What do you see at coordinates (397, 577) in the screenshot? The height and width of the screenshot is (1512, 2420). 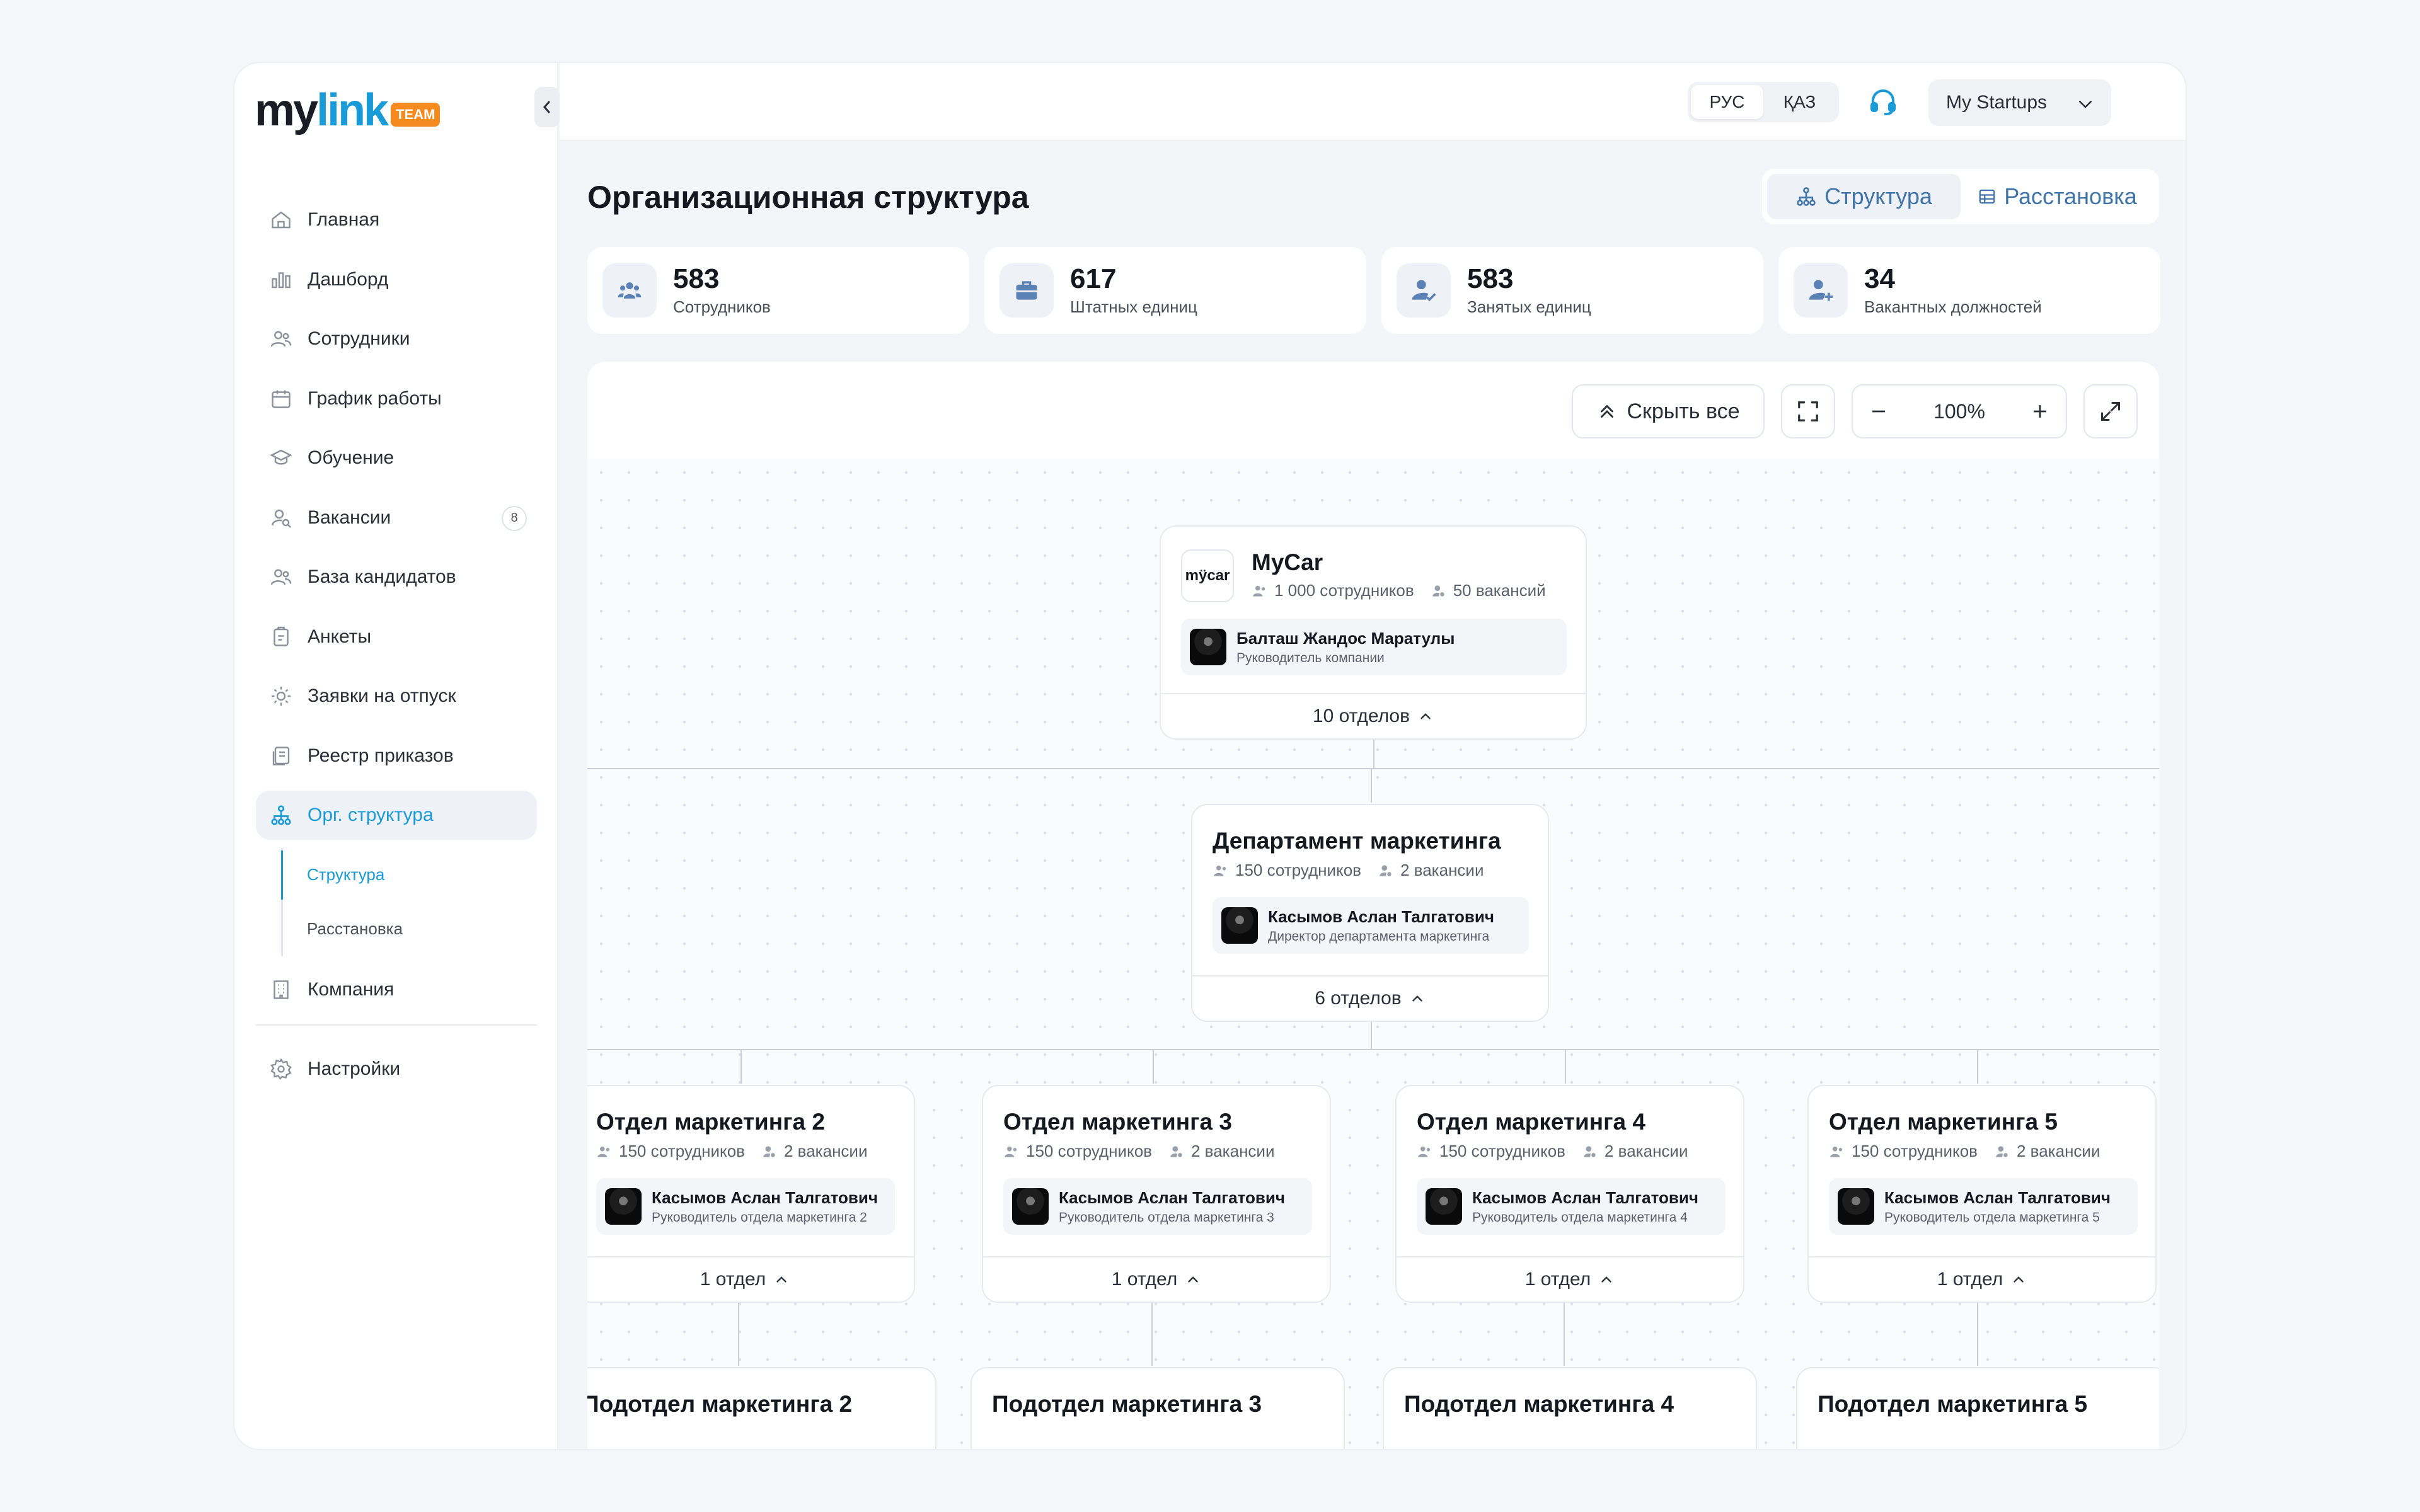 I see `sidebar-item-candidates: База кандидатов` at bounding box center [397, 577].